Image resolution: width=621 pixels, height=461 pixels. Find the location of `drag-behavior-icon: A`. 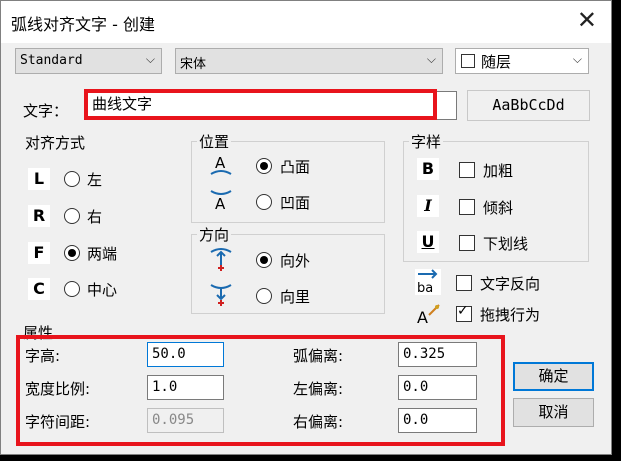

drag-behavior-icon: A is located at coordinates (428, 314).